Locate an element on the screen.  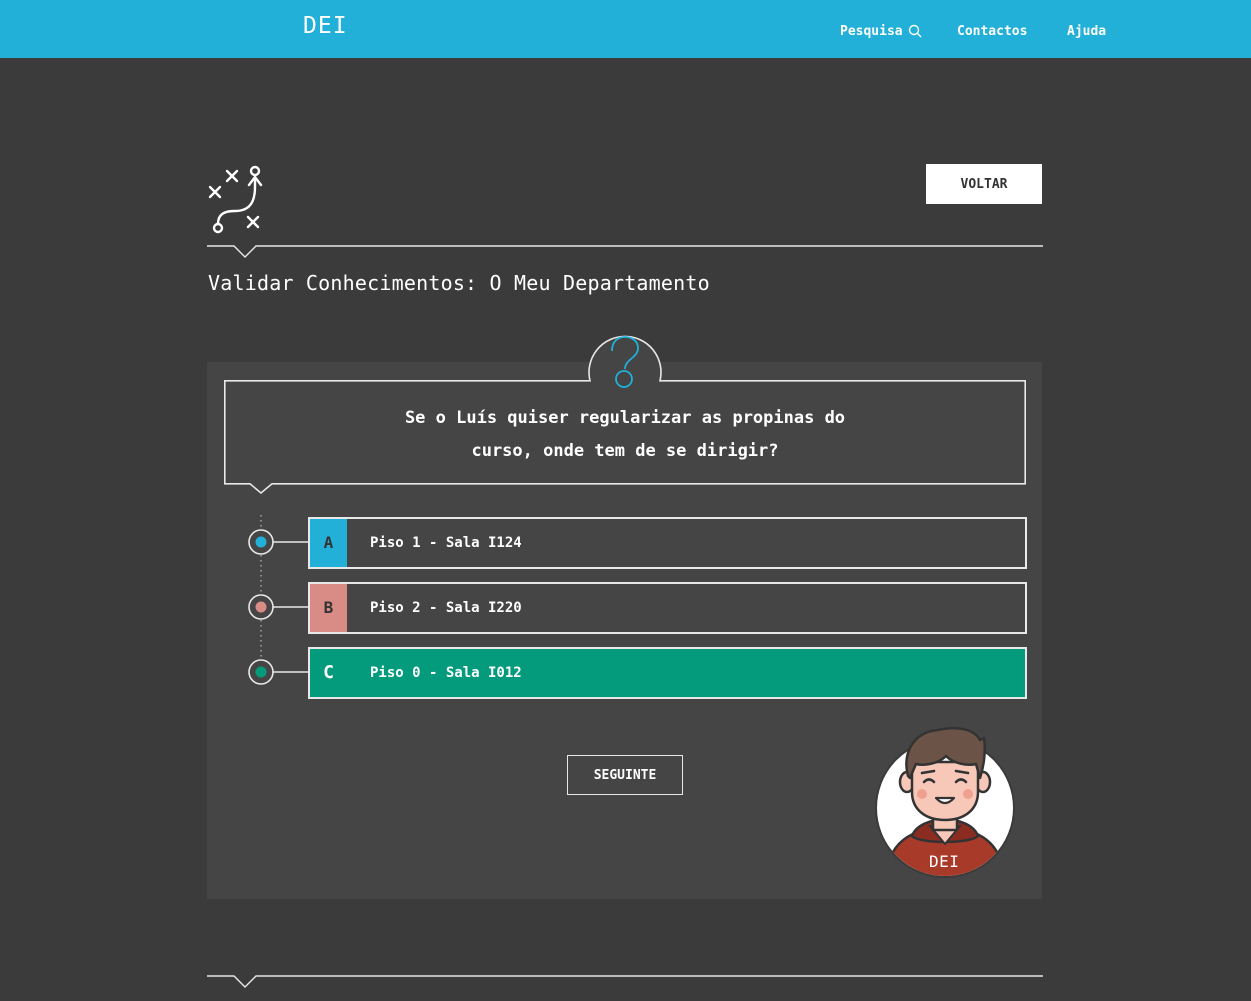
brand-logo: DEI is located at coordinates (325, 26).